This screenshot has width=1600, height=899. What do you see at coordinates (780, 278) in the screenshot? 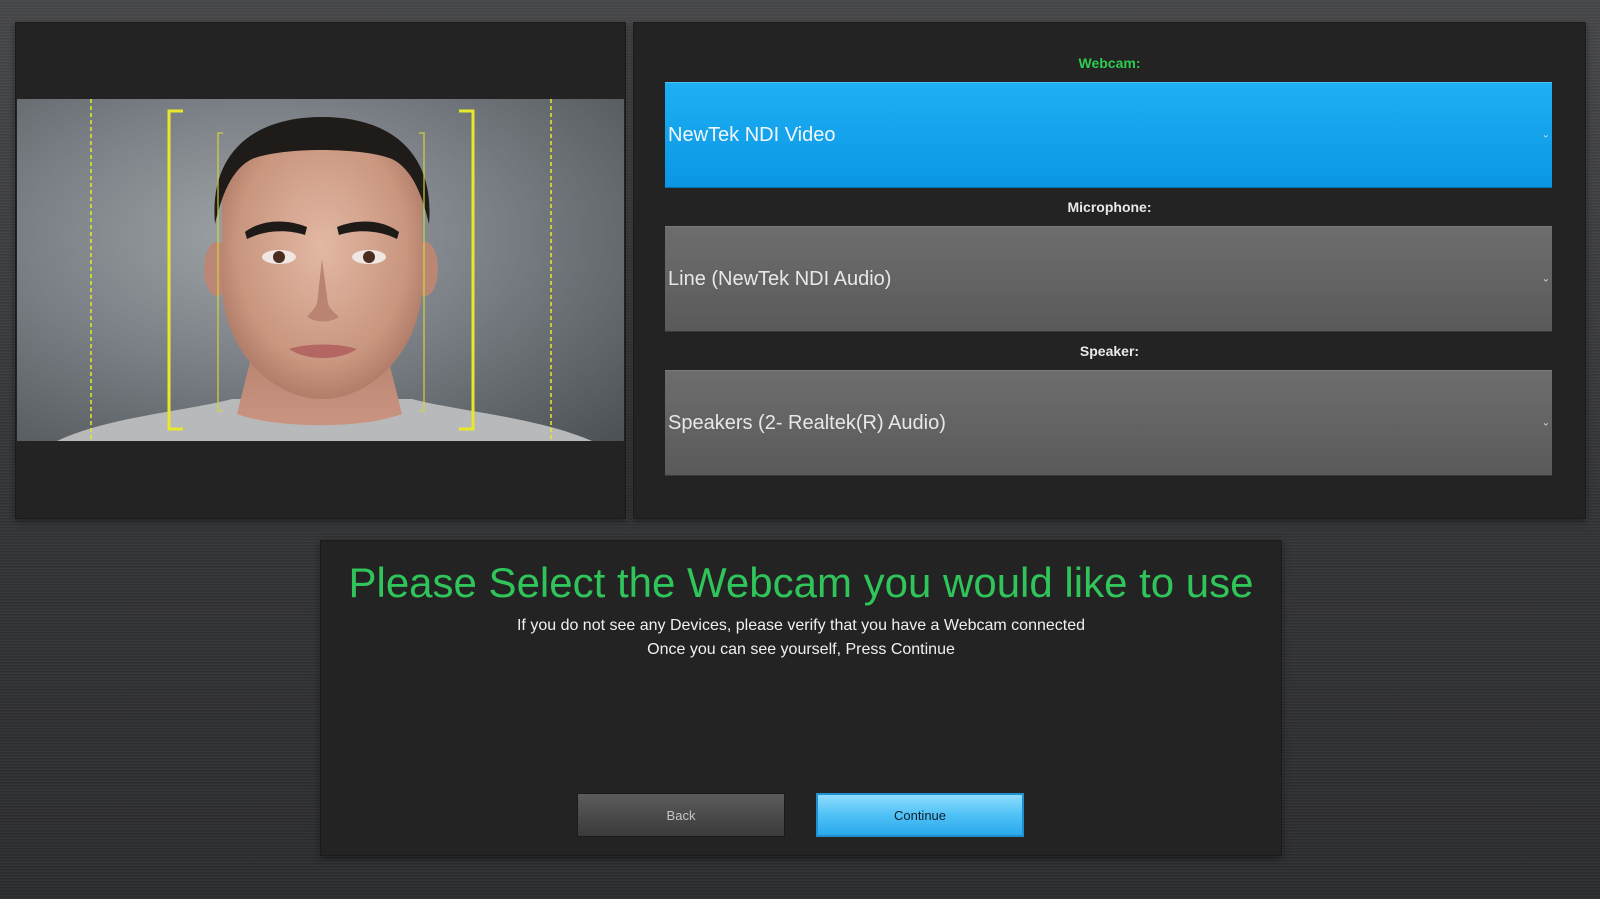
I see `microphone-select-value: Line (NewTek NDI Audio)` at bounding box center [780, 278].